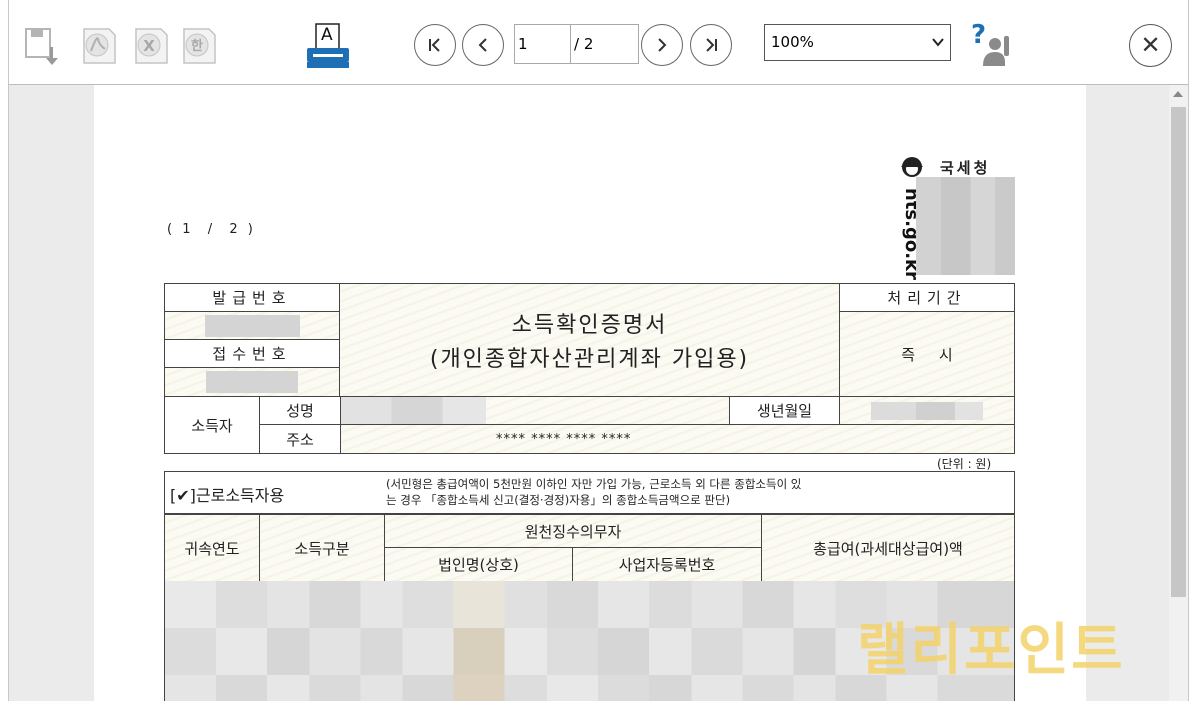 This screenshot has width=1190, height=701. What do you see at coordinates (857, 42) in the screenshot?
I see `zoom-select: 100%` at bounding box center [857, 42].